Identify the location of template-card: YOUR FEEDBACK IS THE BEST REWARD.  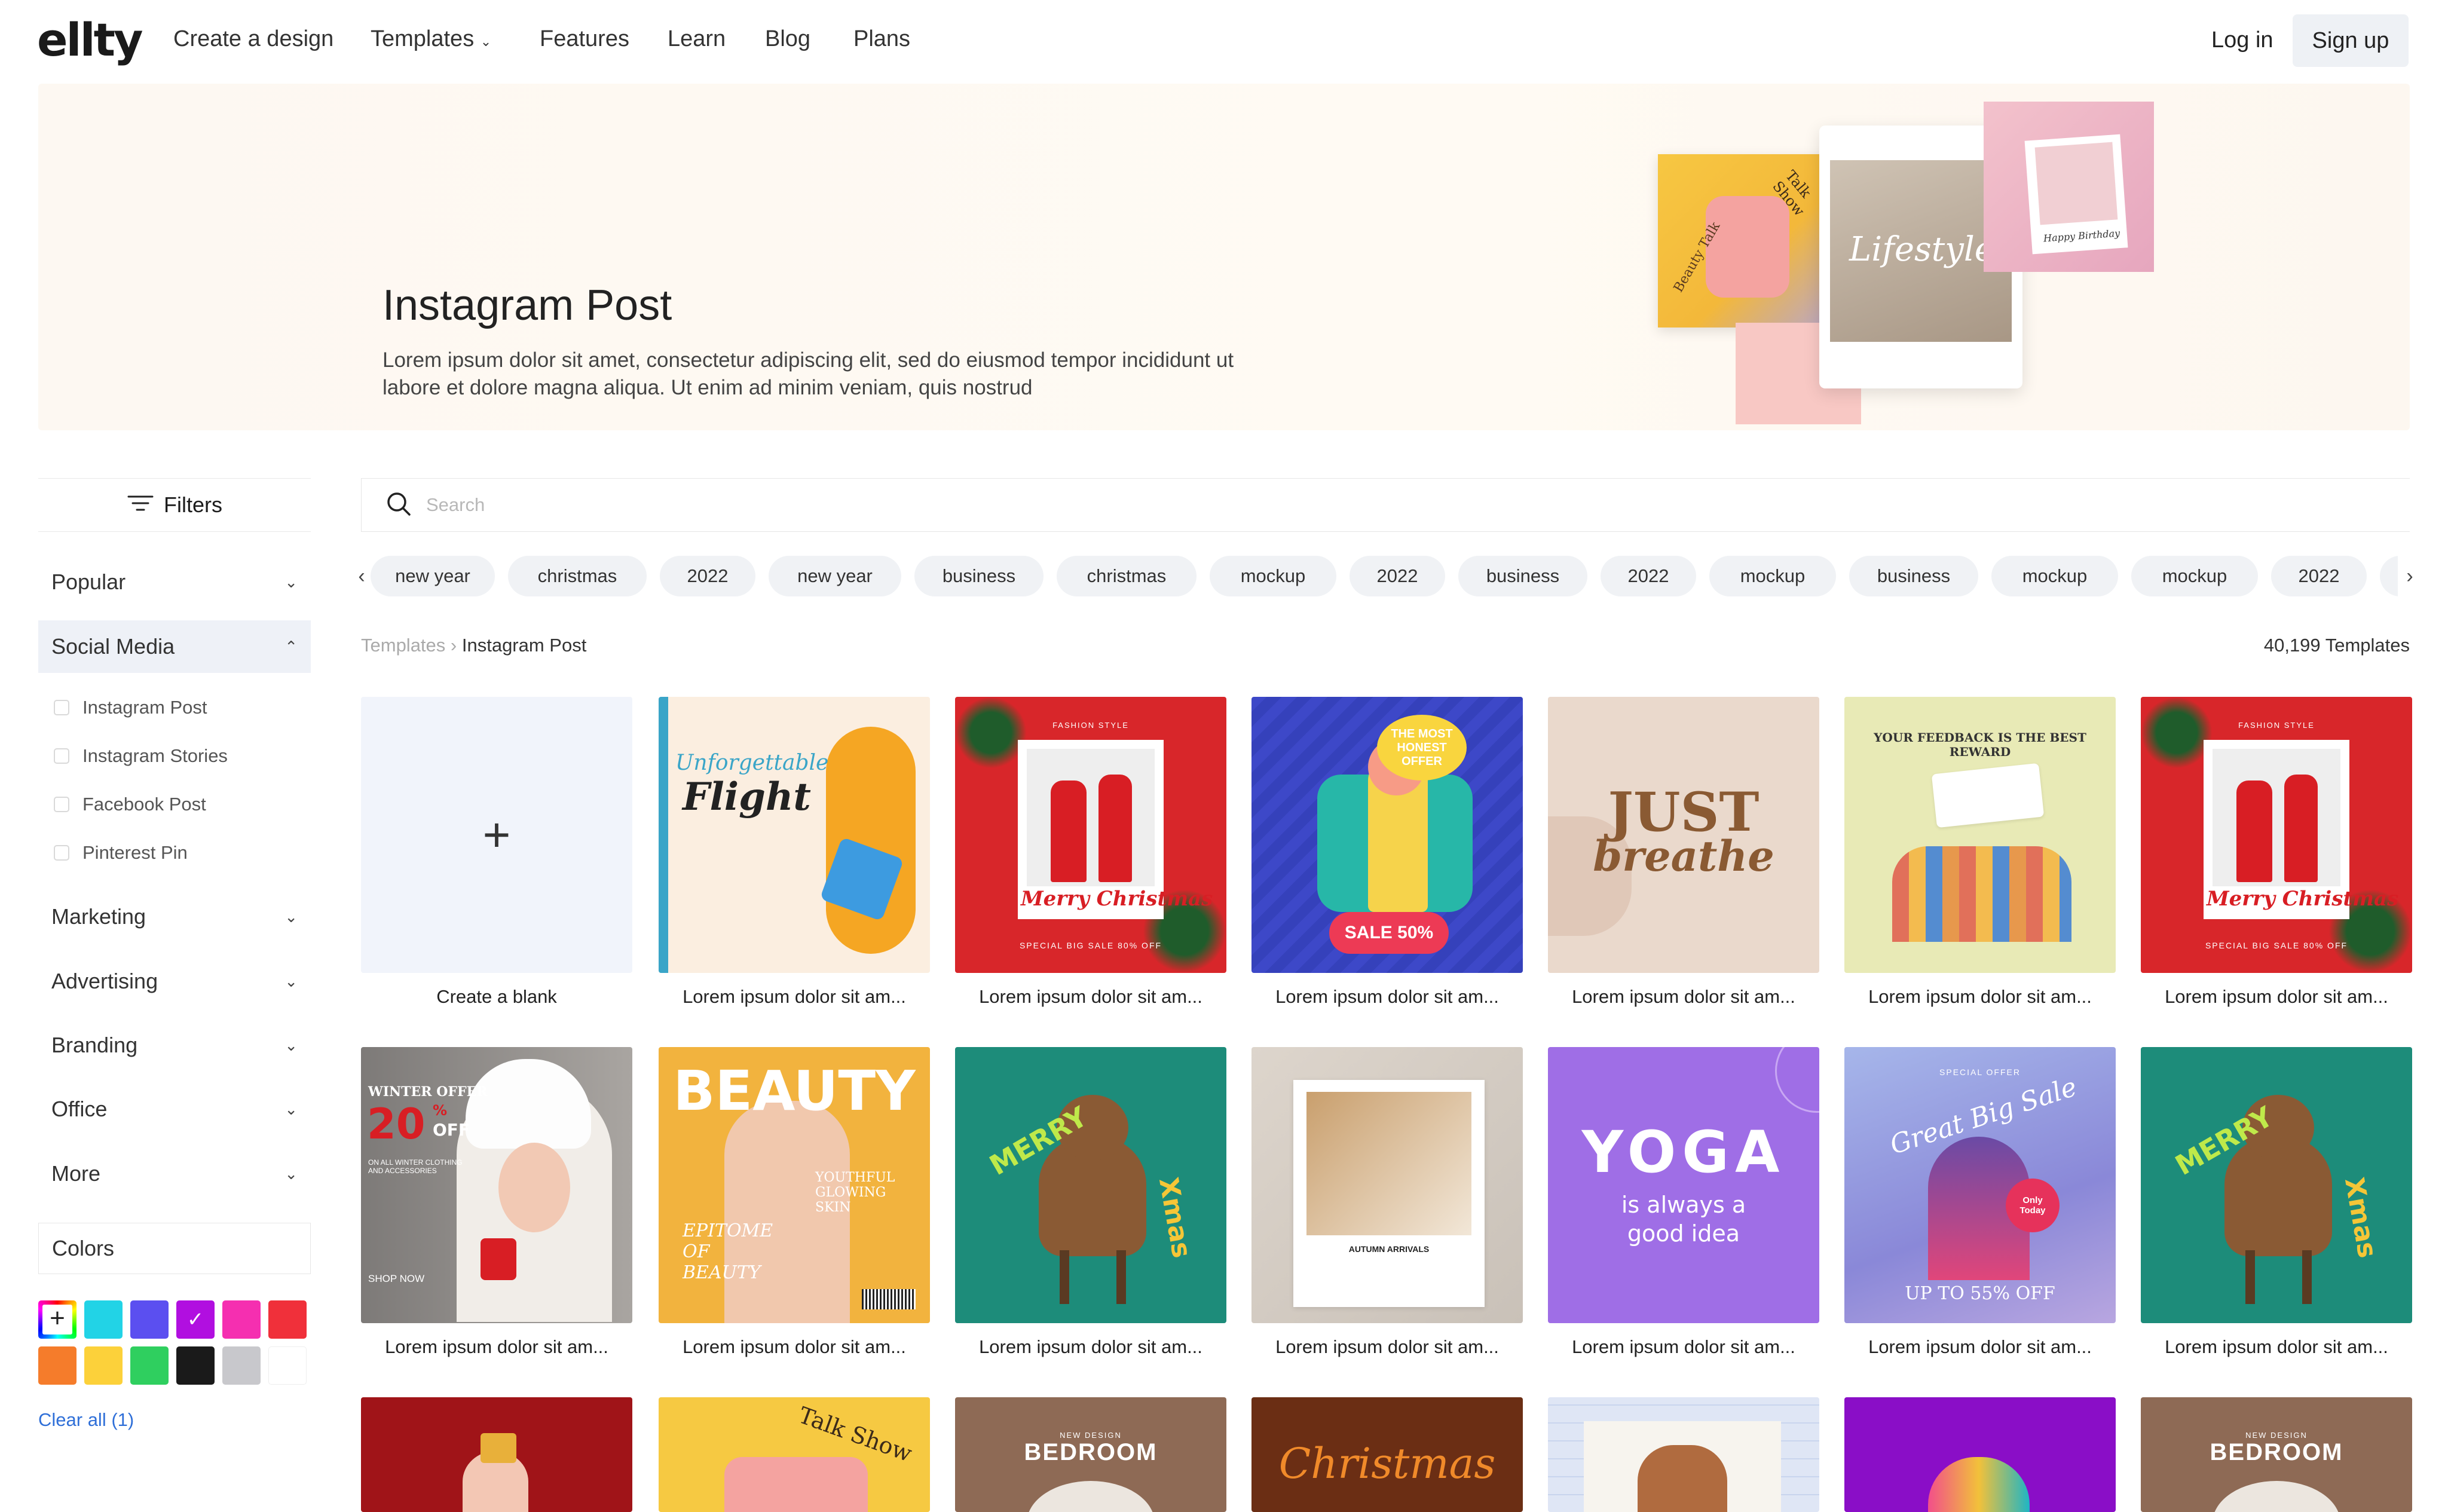
(1980, 835).